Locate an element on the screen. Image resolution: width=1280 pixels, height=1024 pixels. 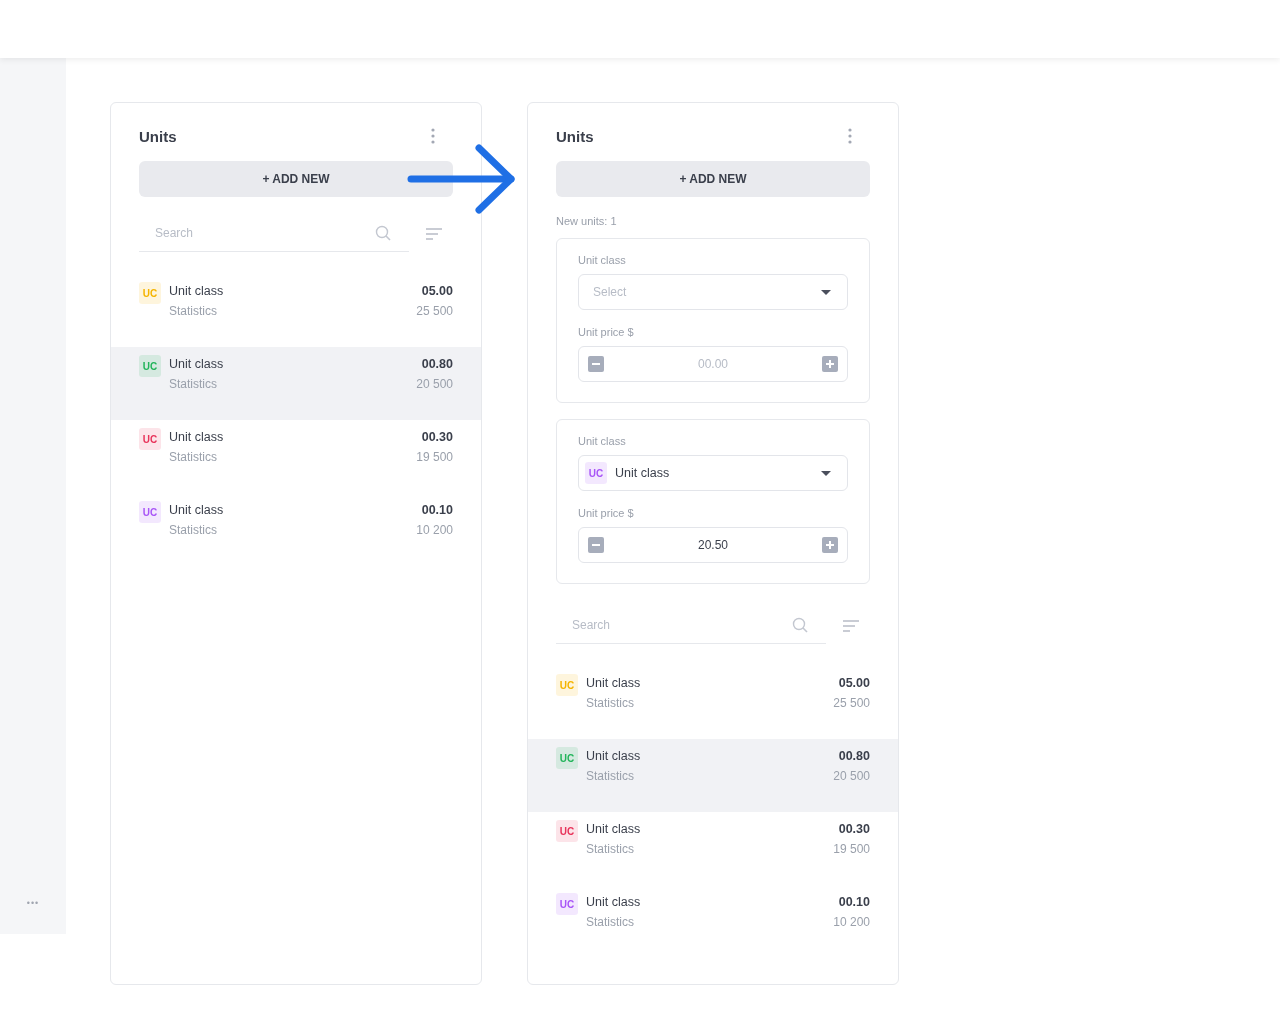
price-input: 00.00 is located at coordinates (713, 364).